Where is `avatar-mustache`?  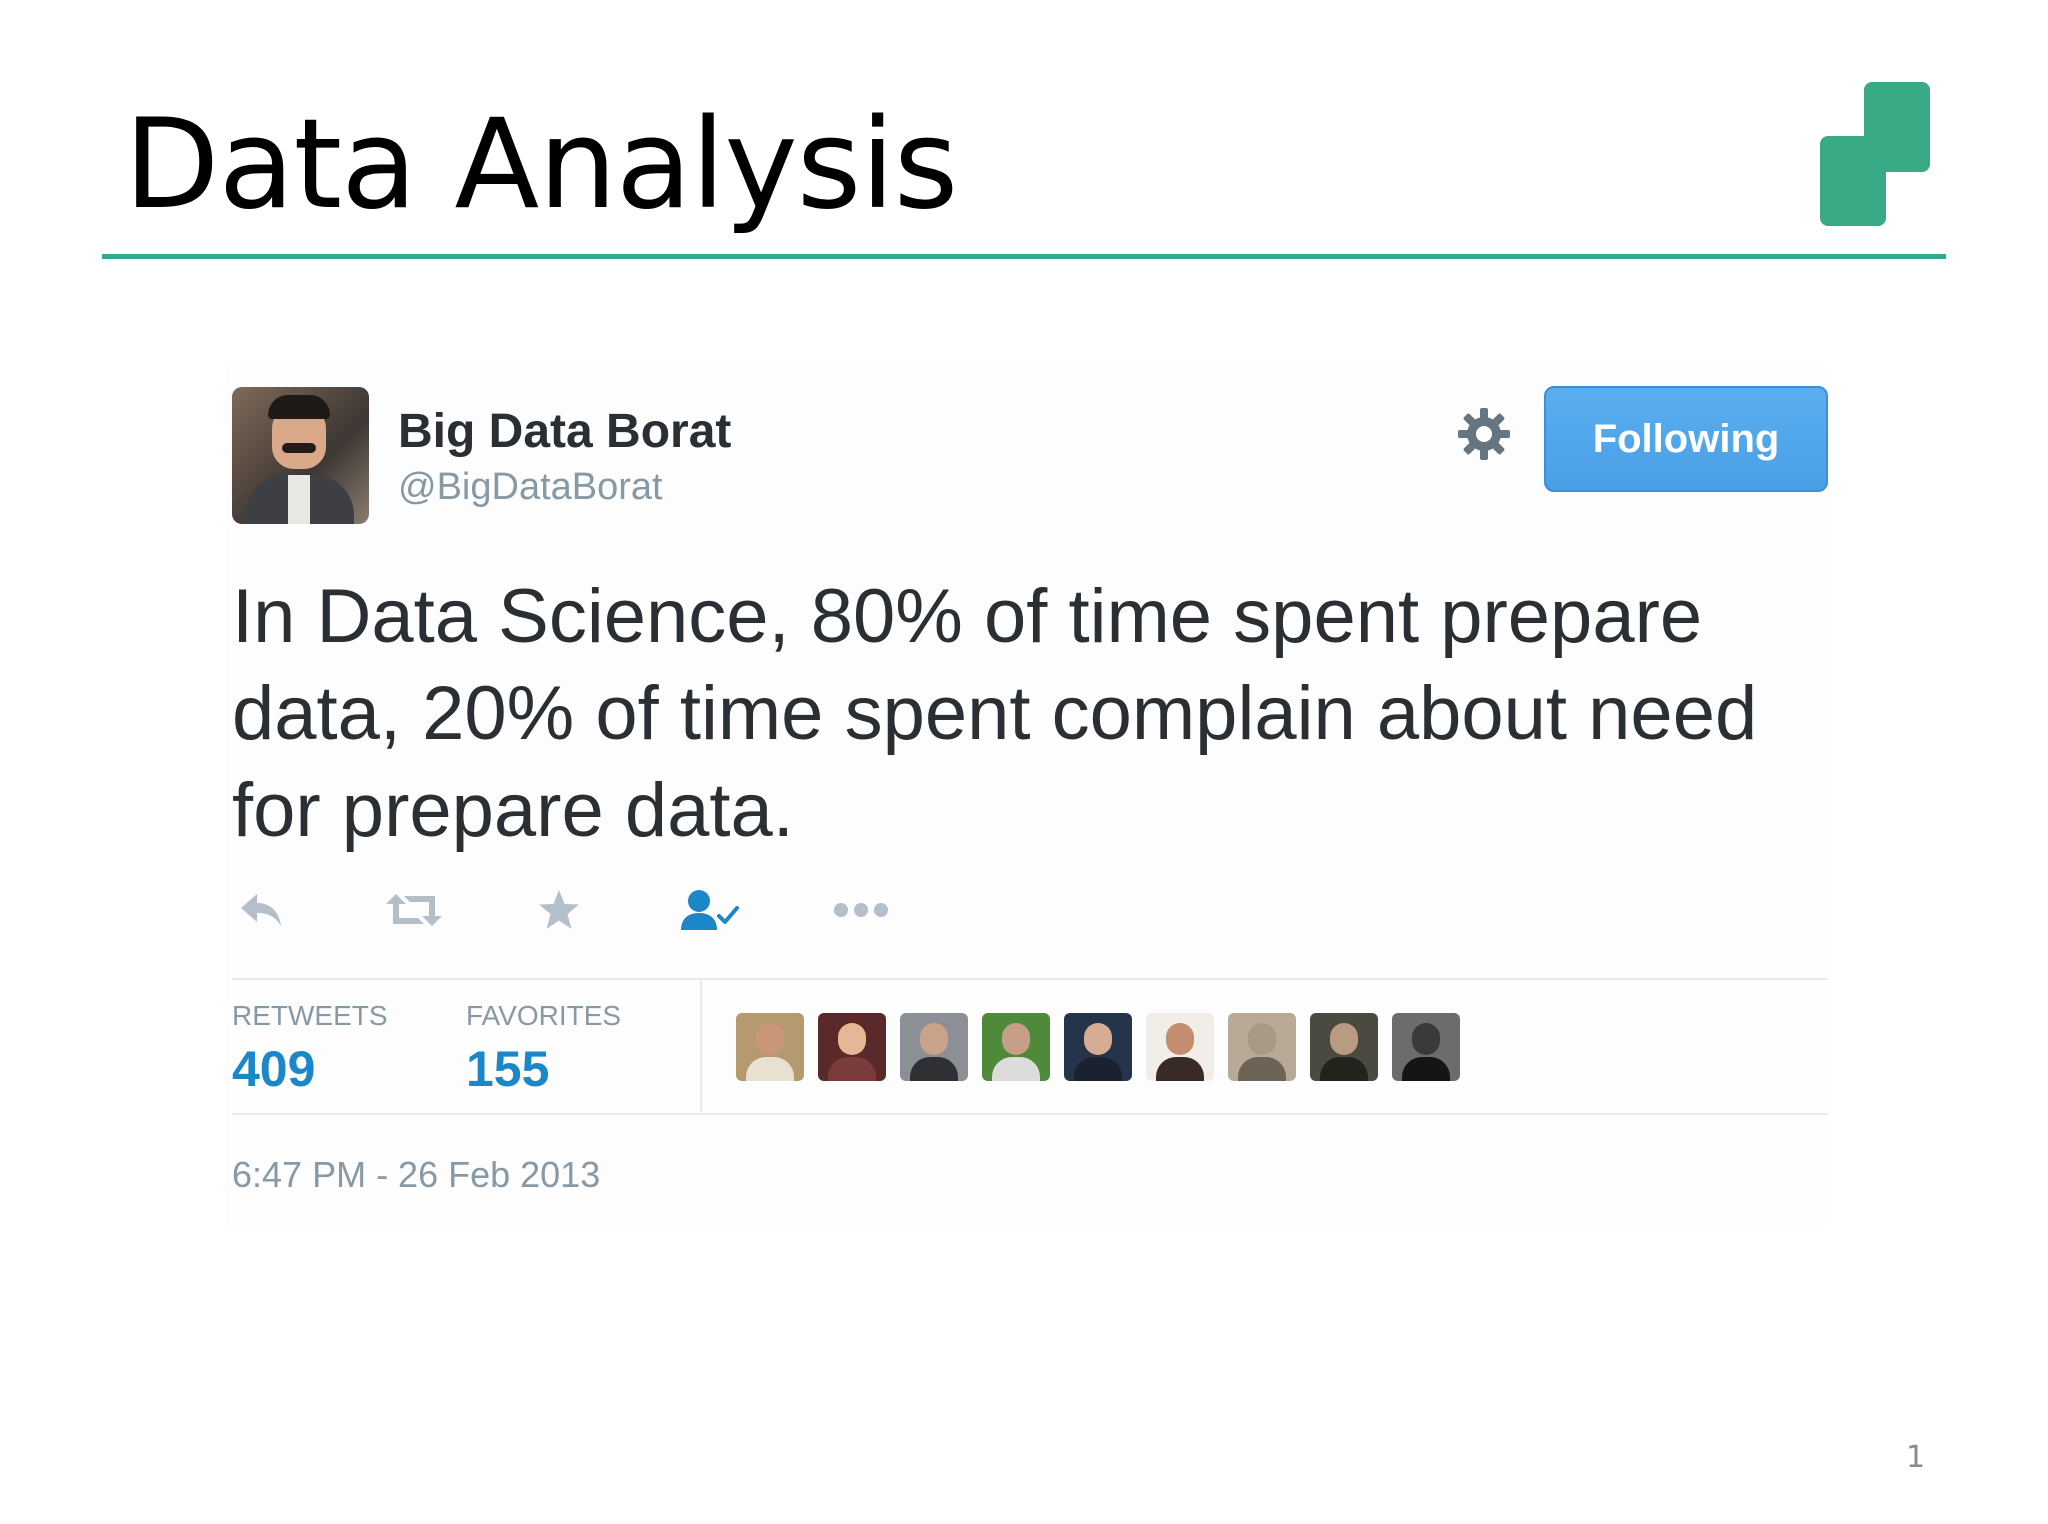 avatar-mustache is located at coordinates (299, 448).